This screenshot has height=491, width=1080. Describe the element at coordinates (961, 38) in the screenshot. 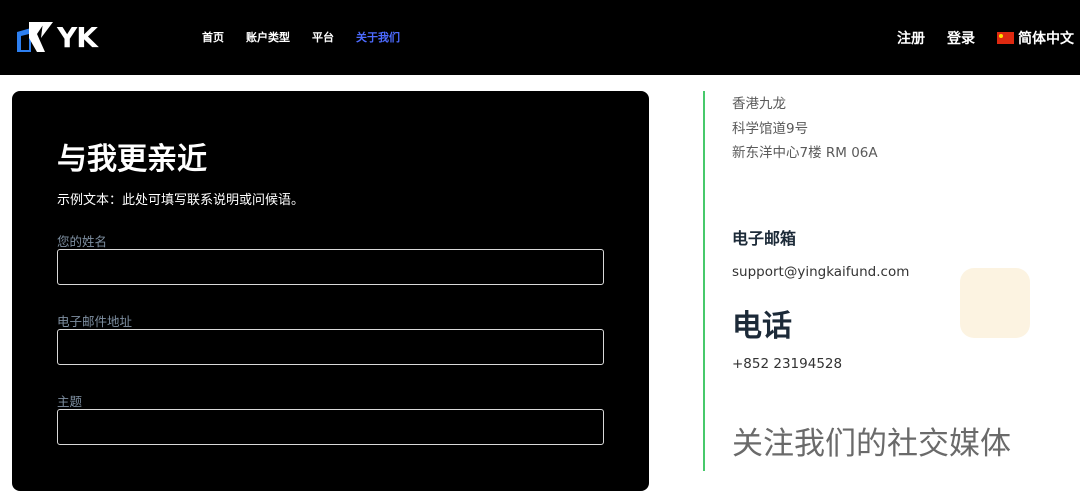

I see `login-link: 登录` at that location.